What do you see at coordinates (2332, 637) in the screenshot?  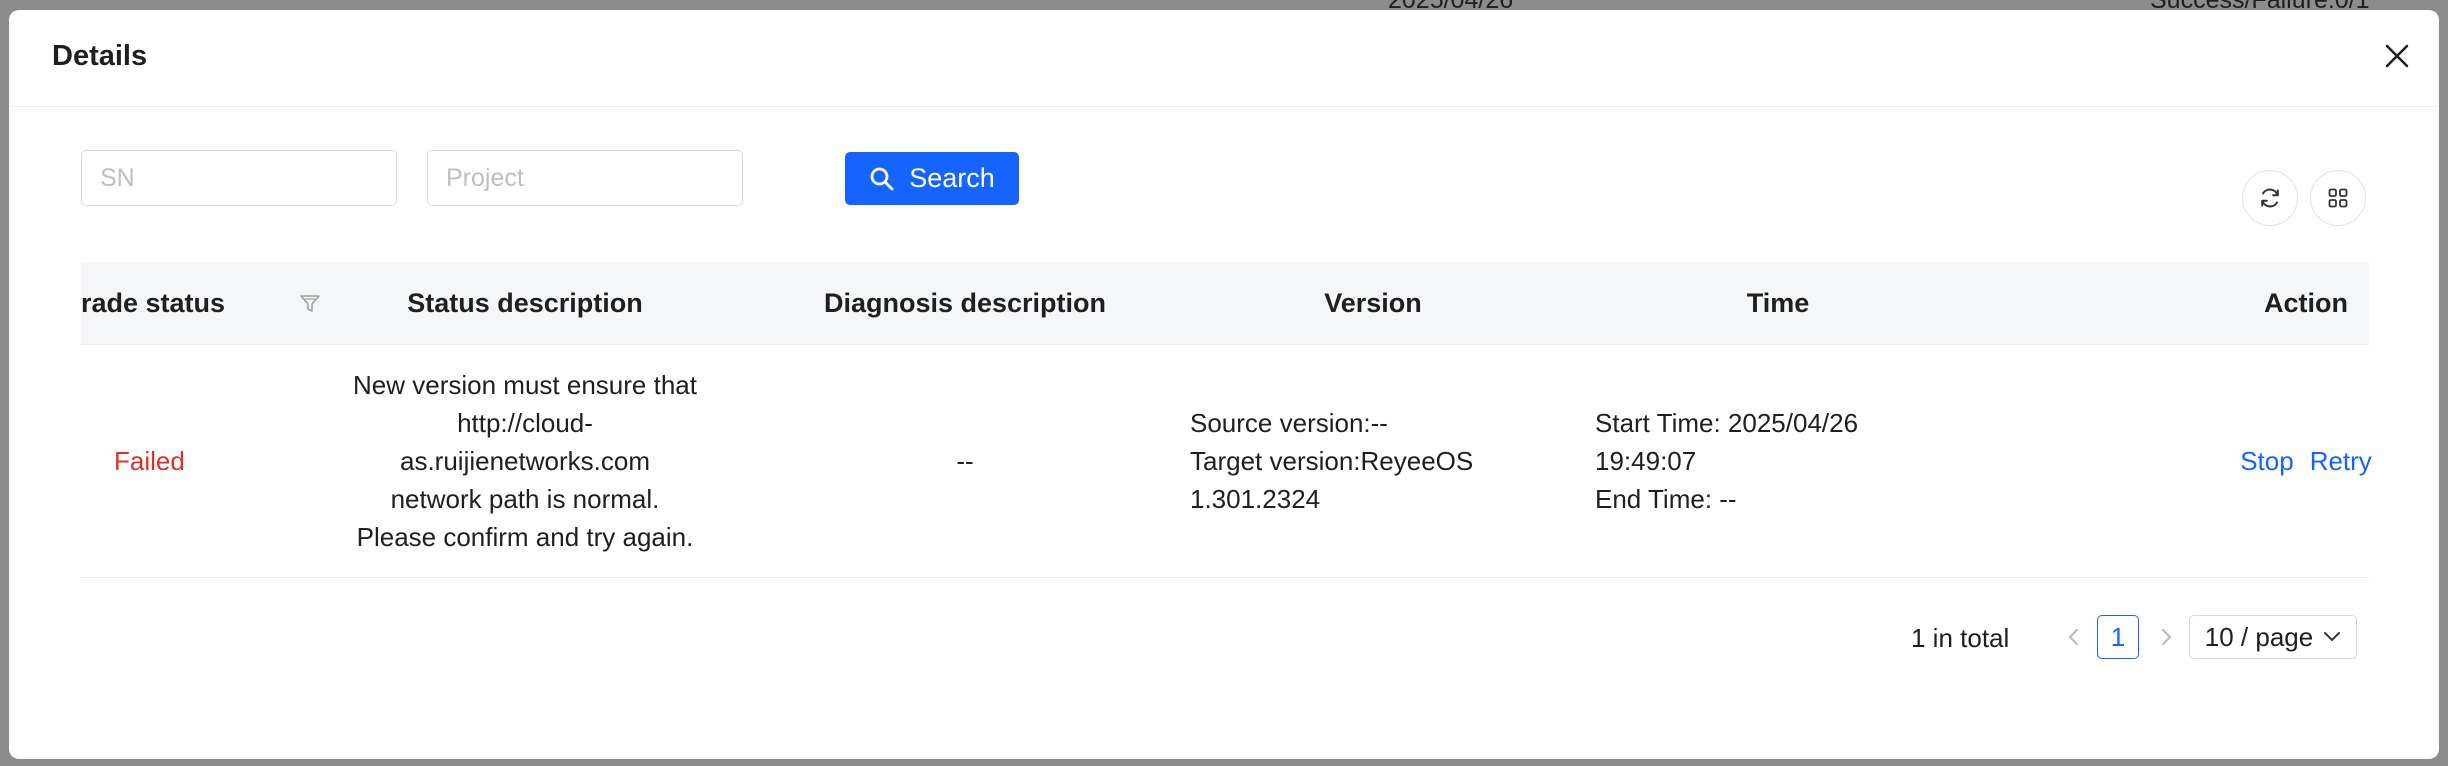 I see `chevron-down-icon` at bounding box center [2332, 637].